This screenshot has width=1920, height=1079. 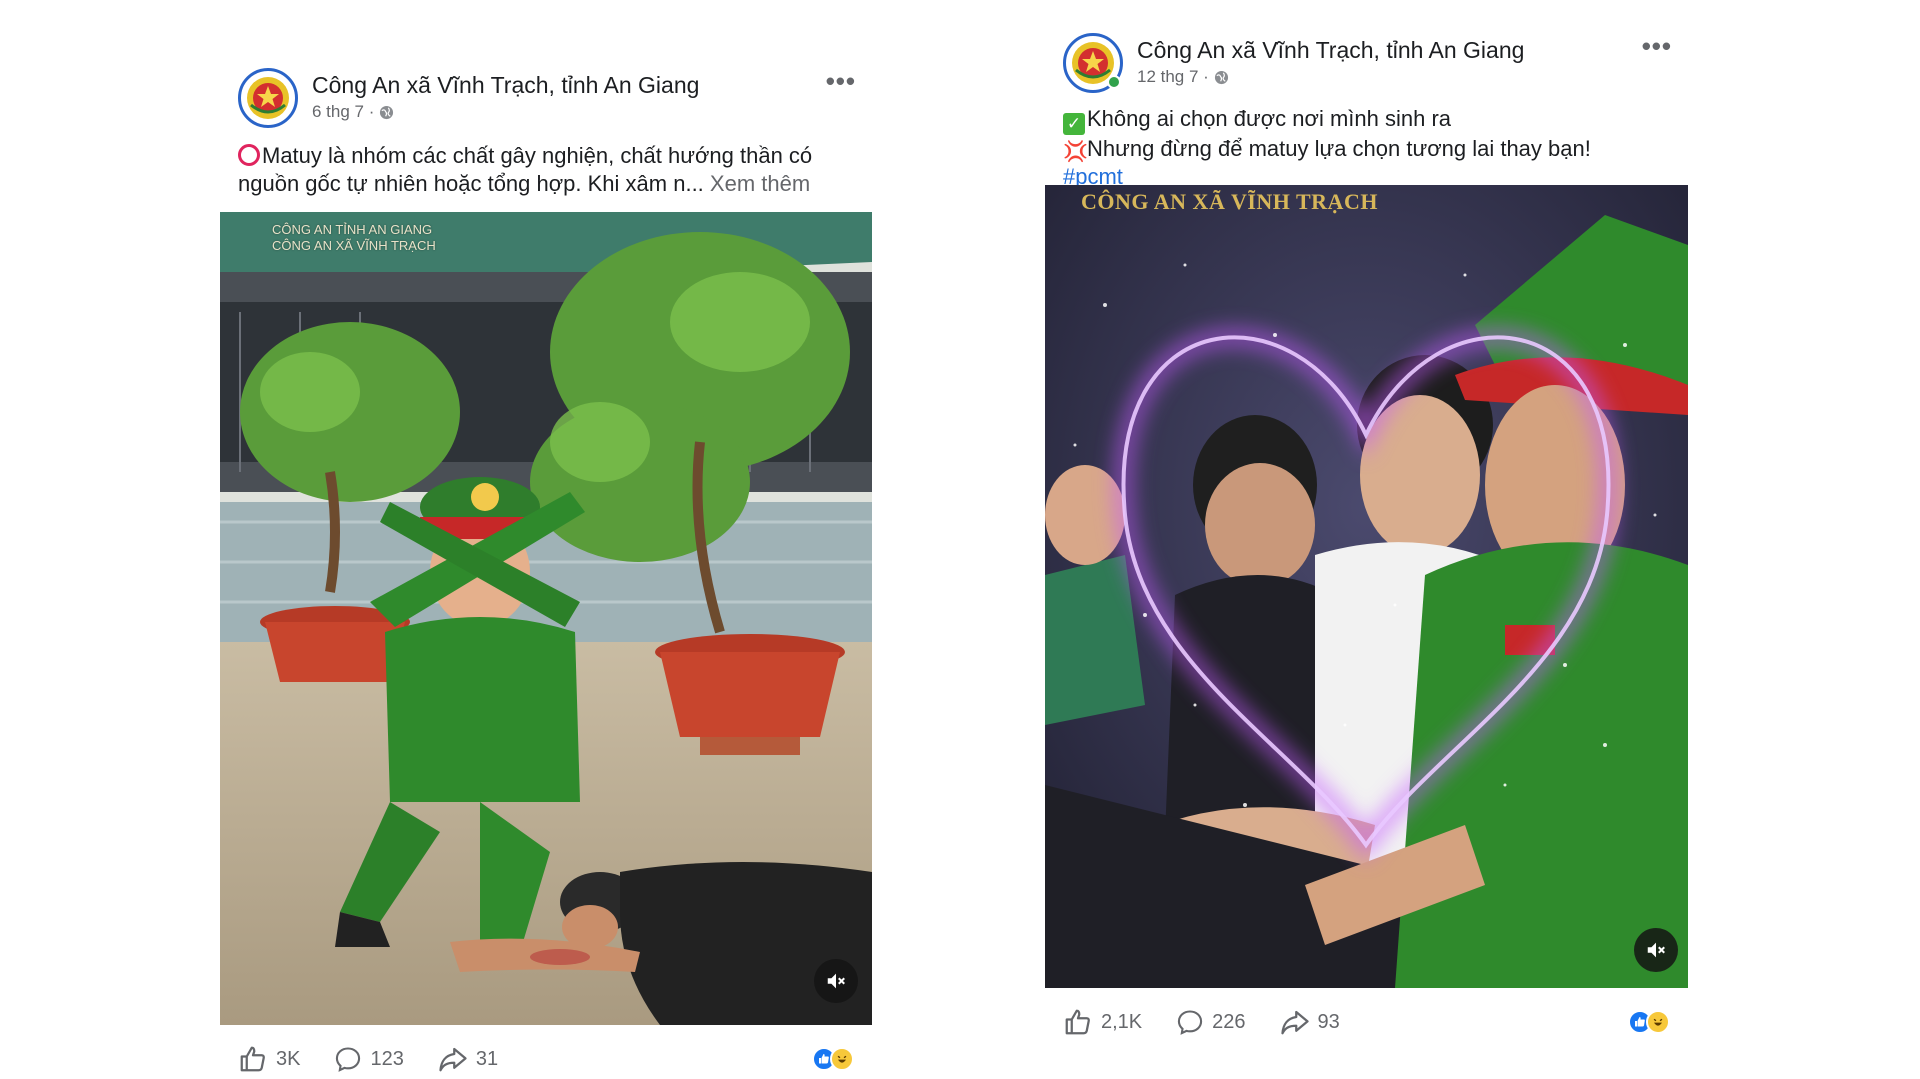 I want to click on share-button: 93, so click(x=1310, y=1022).